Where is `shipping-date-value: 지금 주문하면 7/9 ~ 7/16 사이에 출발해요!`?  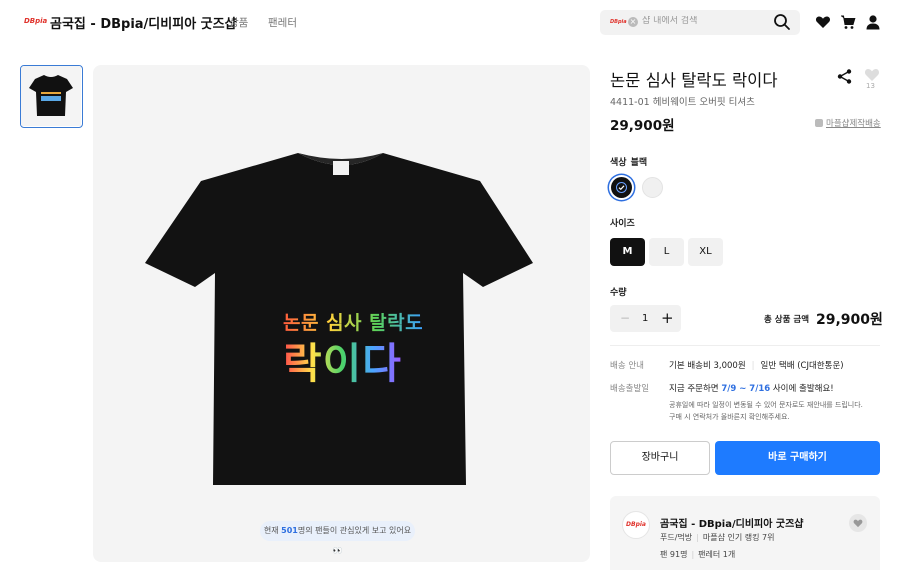 shipping-date-value: 지금 주문하면 7/9 ~ 7/16 사이에 출발해요! is located at coordinates (751, 388).